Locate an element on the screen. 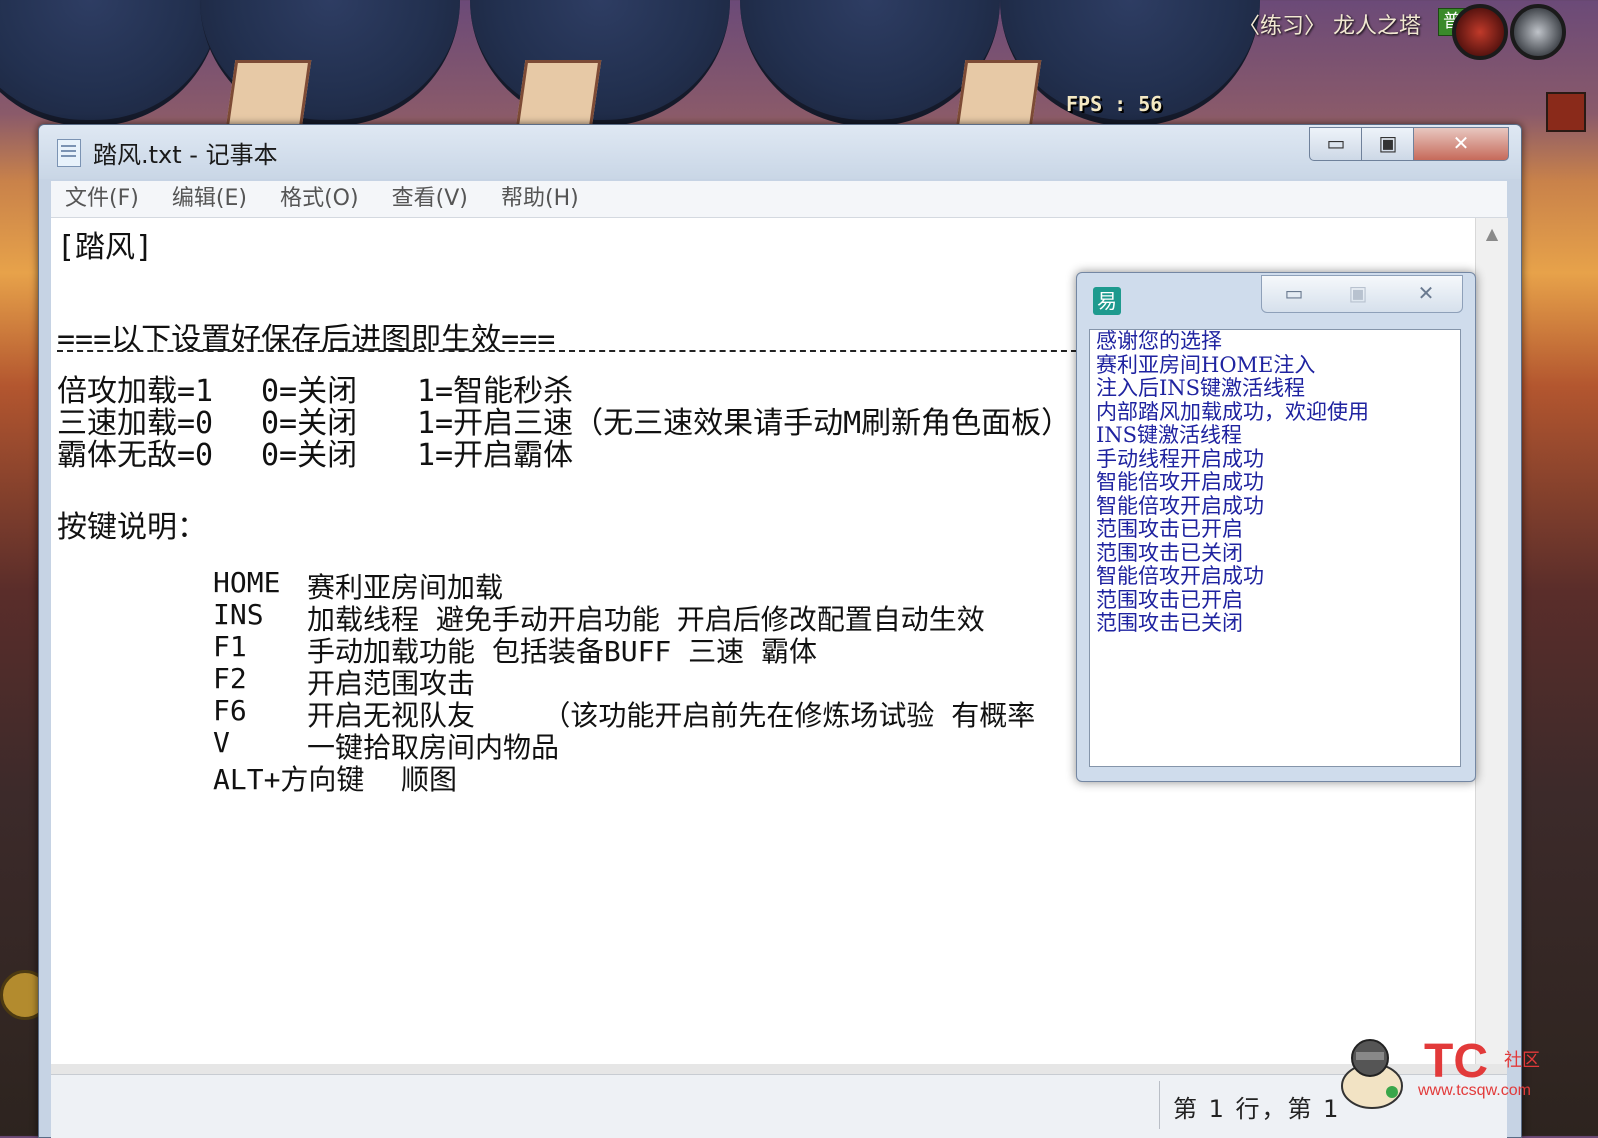 Image resolution: width=1598 pixels, height=1138 pixels. menu-orb-icon is located at coordinates (1538, 32).